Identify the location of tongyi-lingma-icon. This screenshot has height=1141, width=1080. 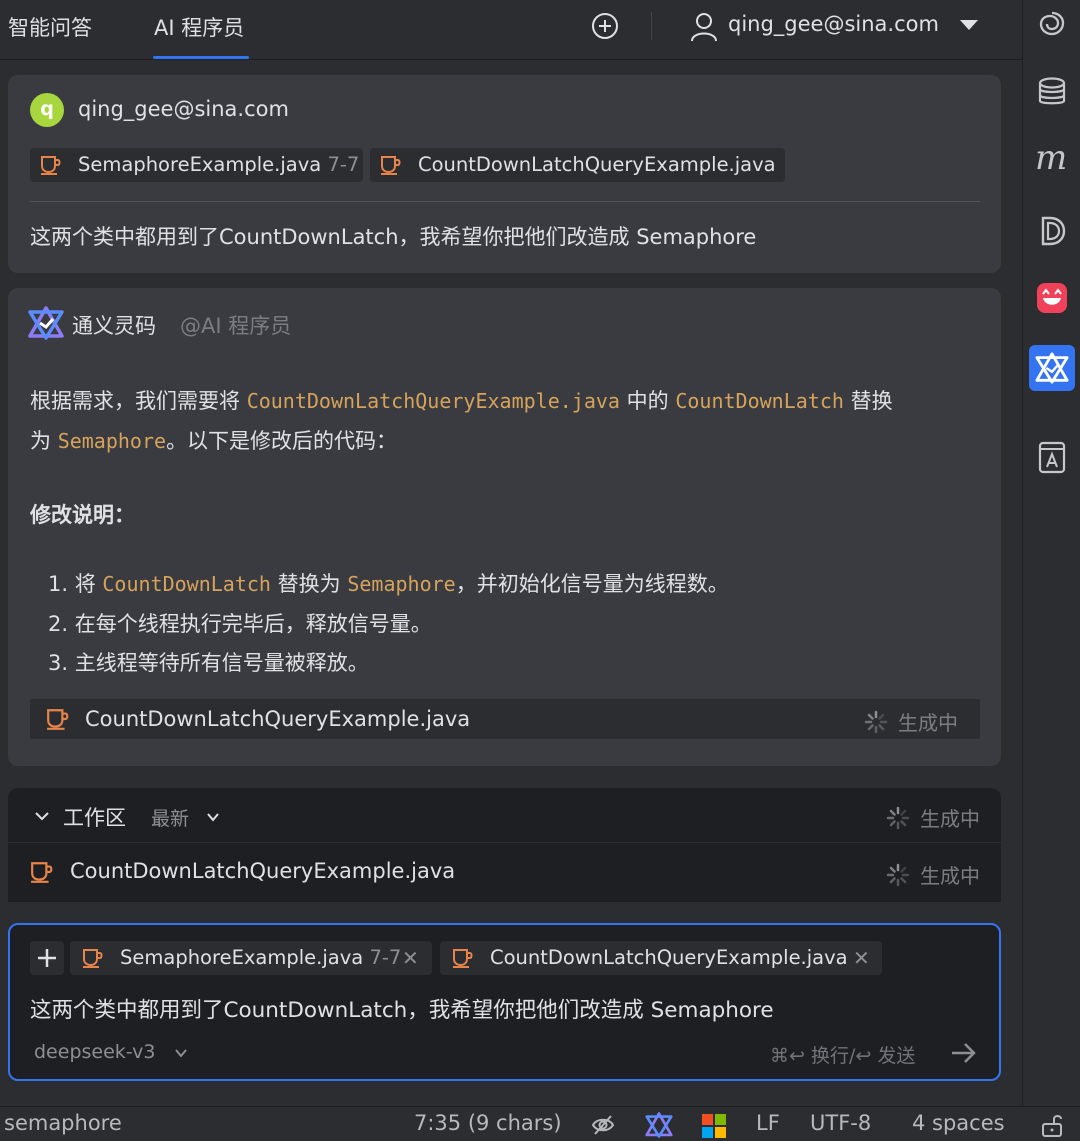
(1052, 368).